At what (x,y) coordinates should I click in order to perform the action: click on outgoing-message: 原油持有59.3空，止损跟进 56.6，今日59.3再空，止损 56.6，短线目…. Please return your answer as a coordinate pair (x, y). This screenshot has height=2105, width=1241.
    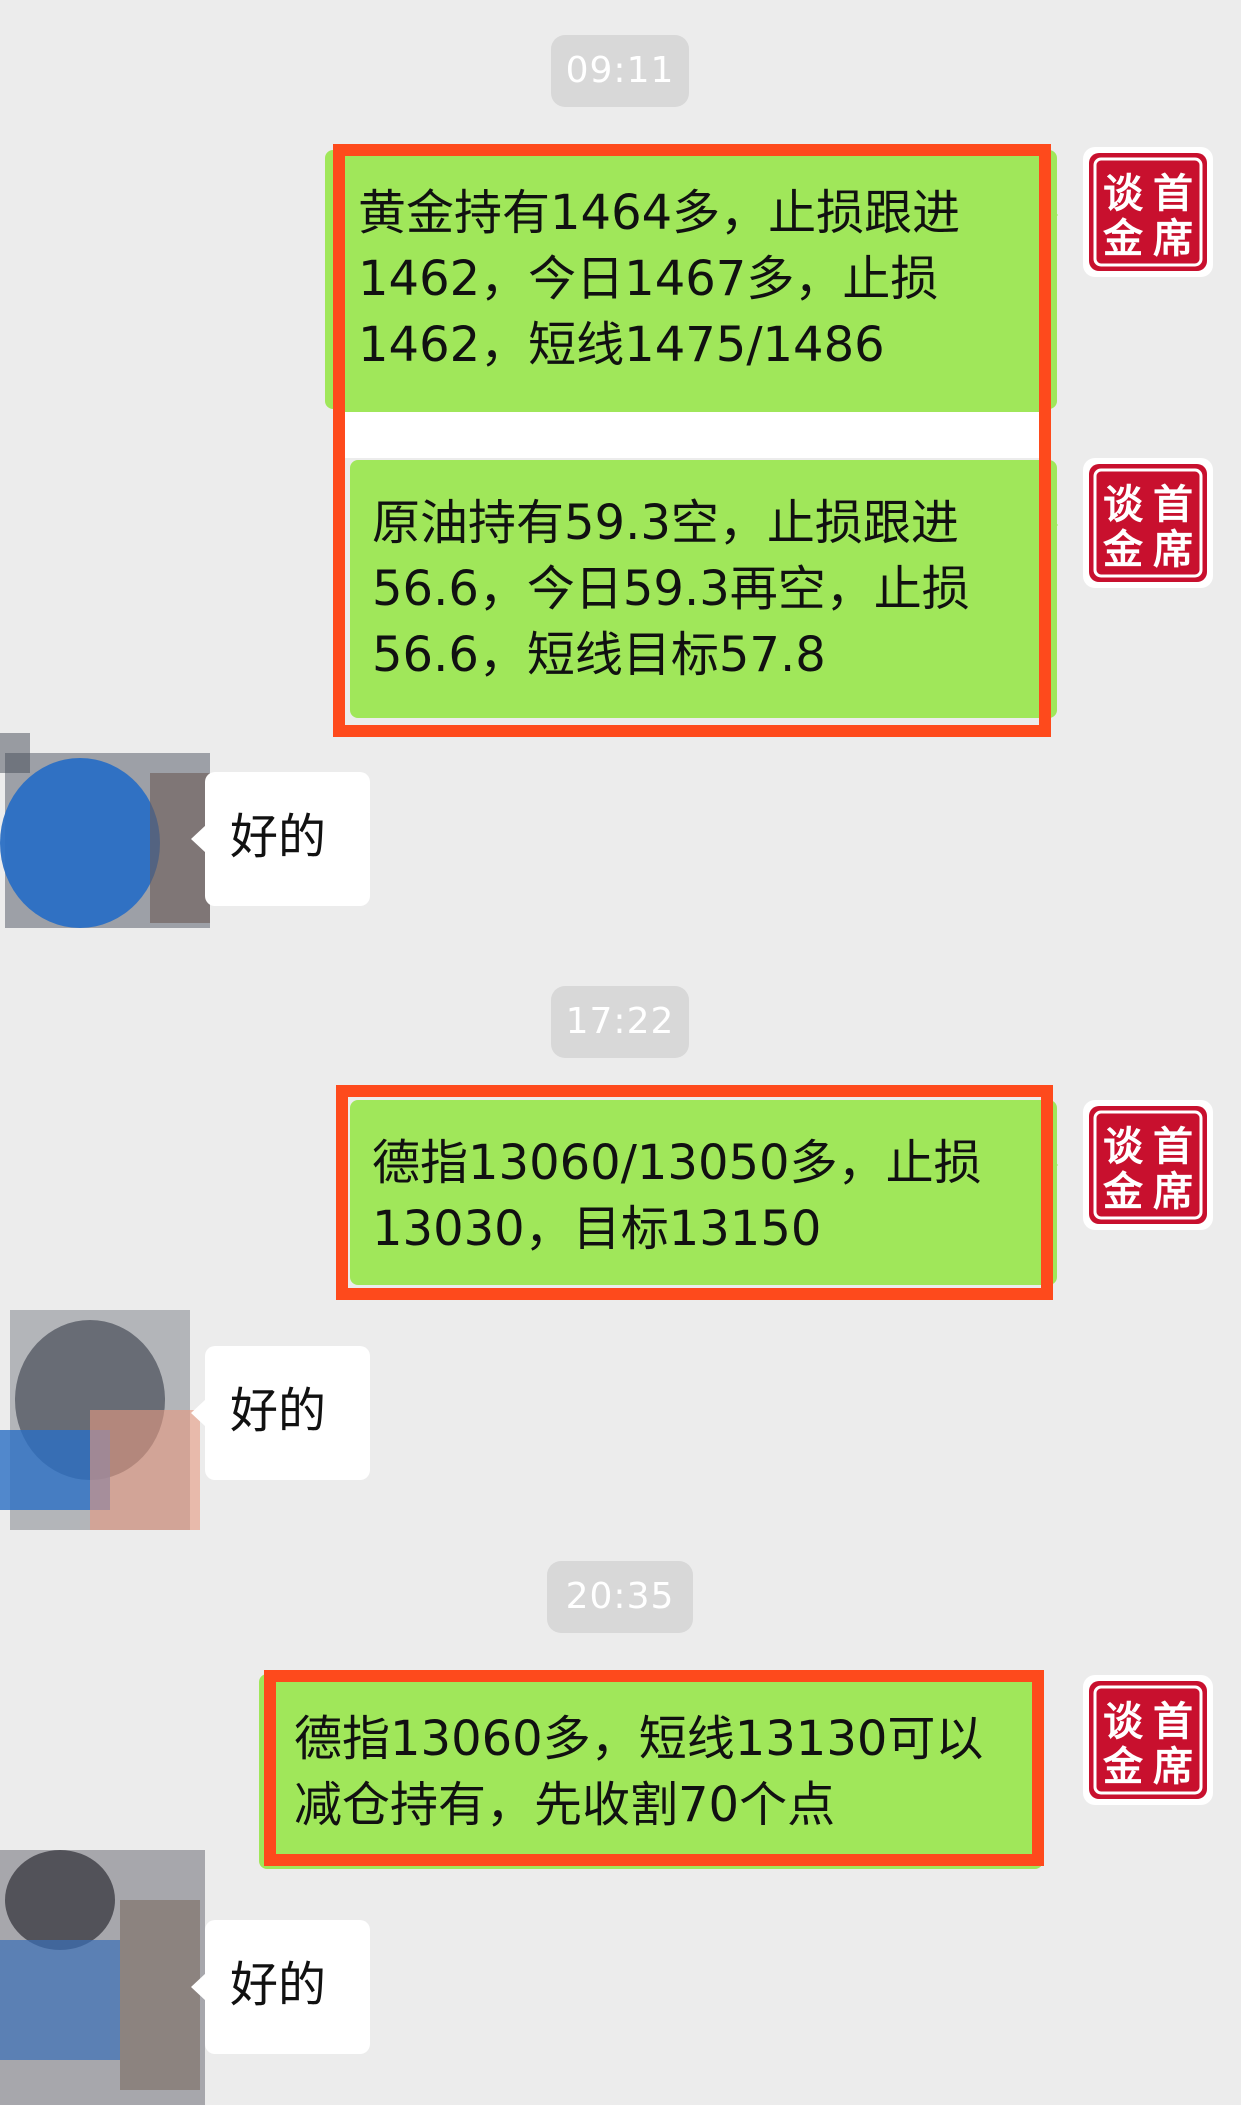
    Looking at the image, I should click on (703, 589).